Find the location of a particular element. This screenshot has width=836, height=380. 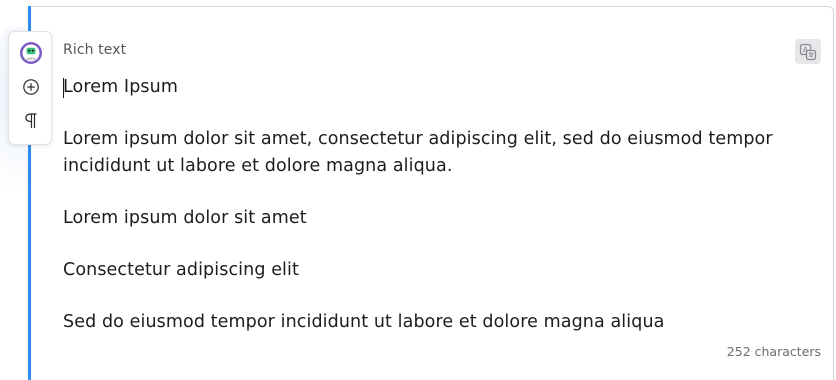

add-block-button is located at coordinates (31, 87).